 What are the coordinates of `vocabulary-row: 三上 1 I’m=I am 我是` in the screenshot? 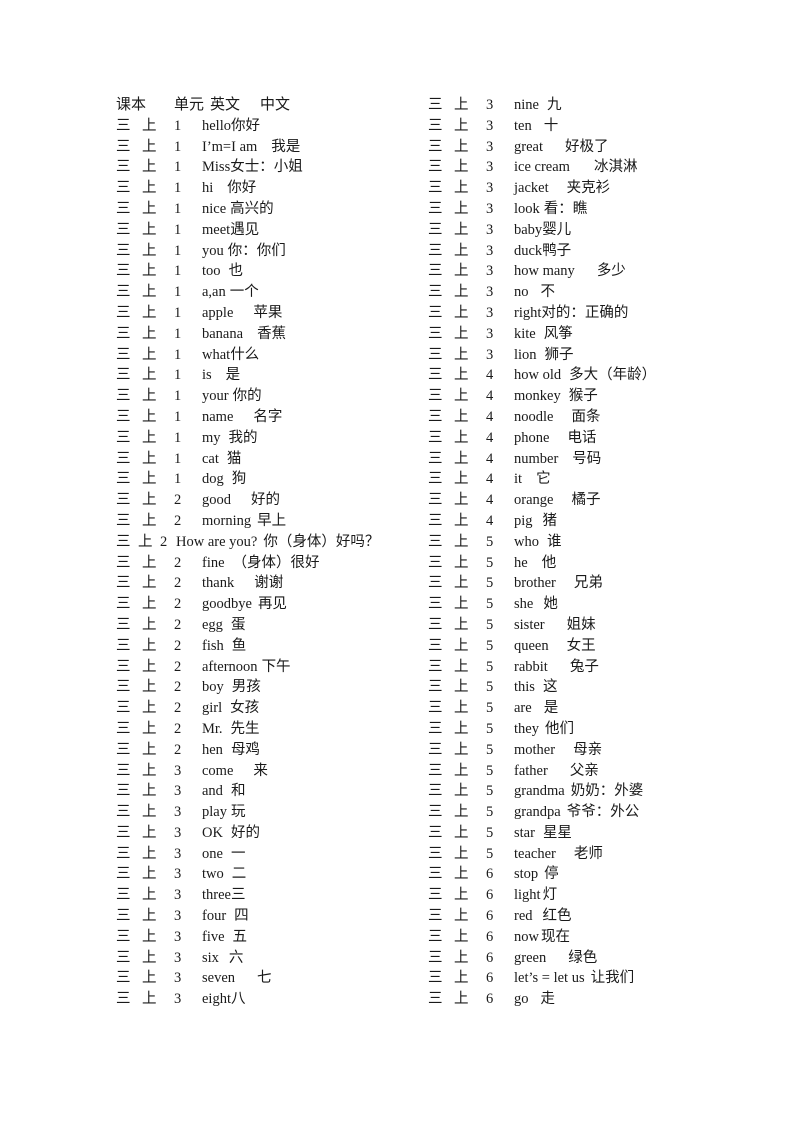 It's located at (266, 147).